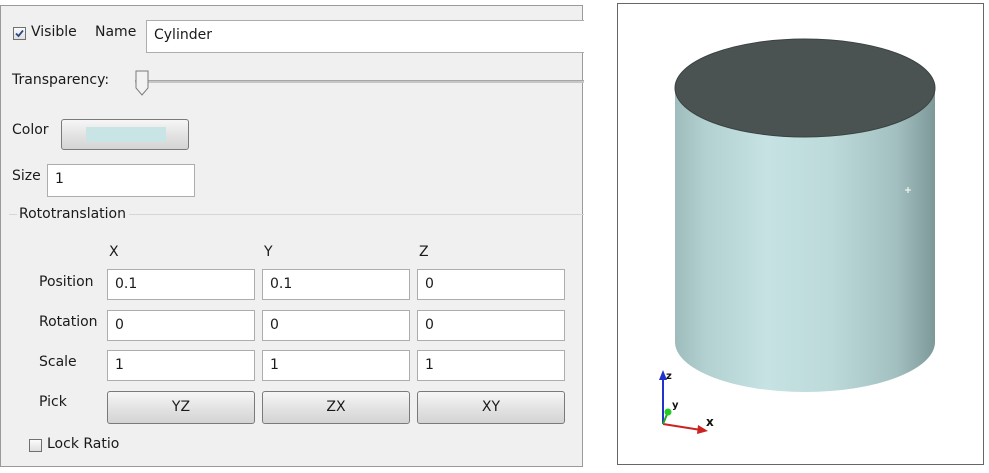 Image resolution: width=989 pixels, height=473 pixels. What do you see at coordinates (54, 32) in the screenshot?
I see `visible-label: Visible` at bounding box center [54, 32].